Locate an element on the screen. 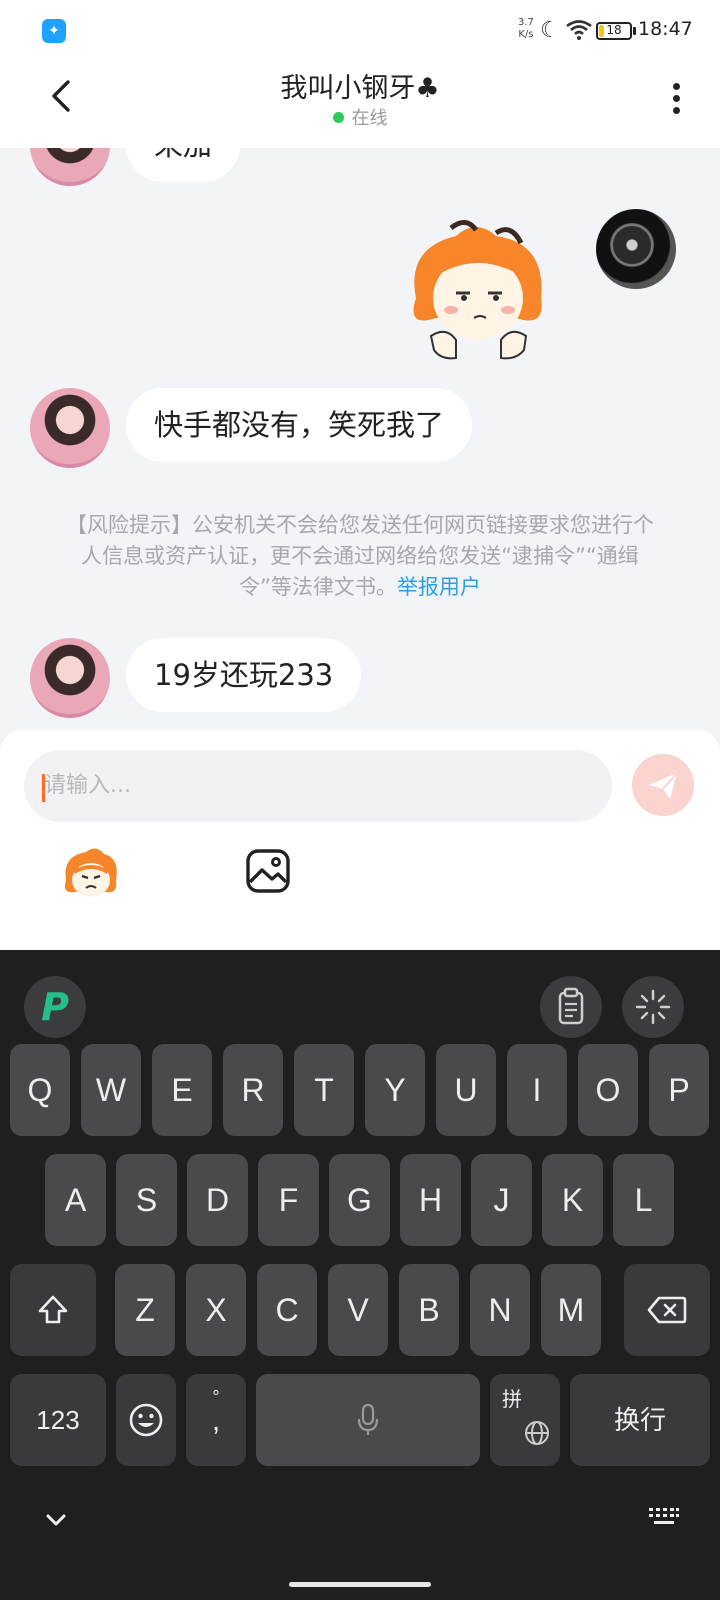 Image resolution: width=720 pixels, height=1600 pixels. key-p: P is located at coordinates (679, 1090).